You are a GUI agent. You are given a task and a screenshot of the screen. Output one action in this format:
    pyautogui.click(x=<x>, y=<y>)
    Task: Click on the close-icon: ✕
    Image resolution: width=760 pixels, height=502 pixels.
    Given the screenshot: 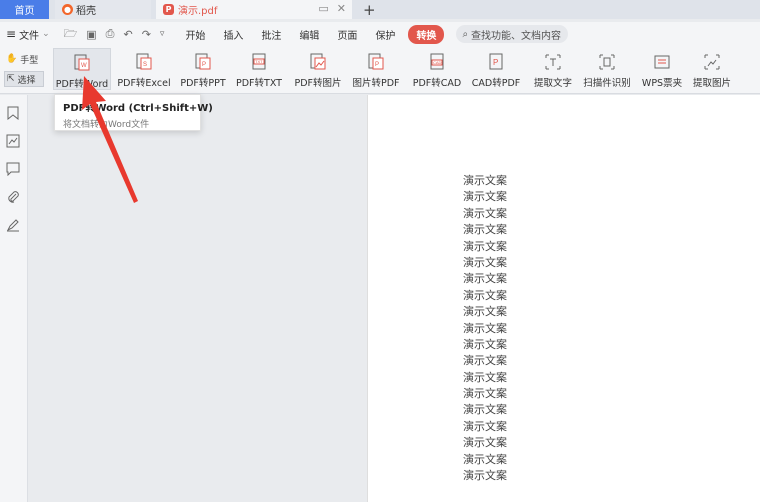 What is the action you would take?
    pyautogui.click(x=341, y=8)
    